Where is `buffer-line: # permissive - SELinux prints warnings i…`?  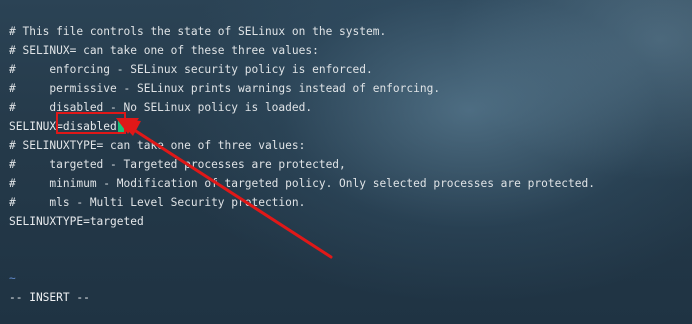 buffer-line: # permissive - SELinux prints warnings i… is located at coordinates (225, 88).